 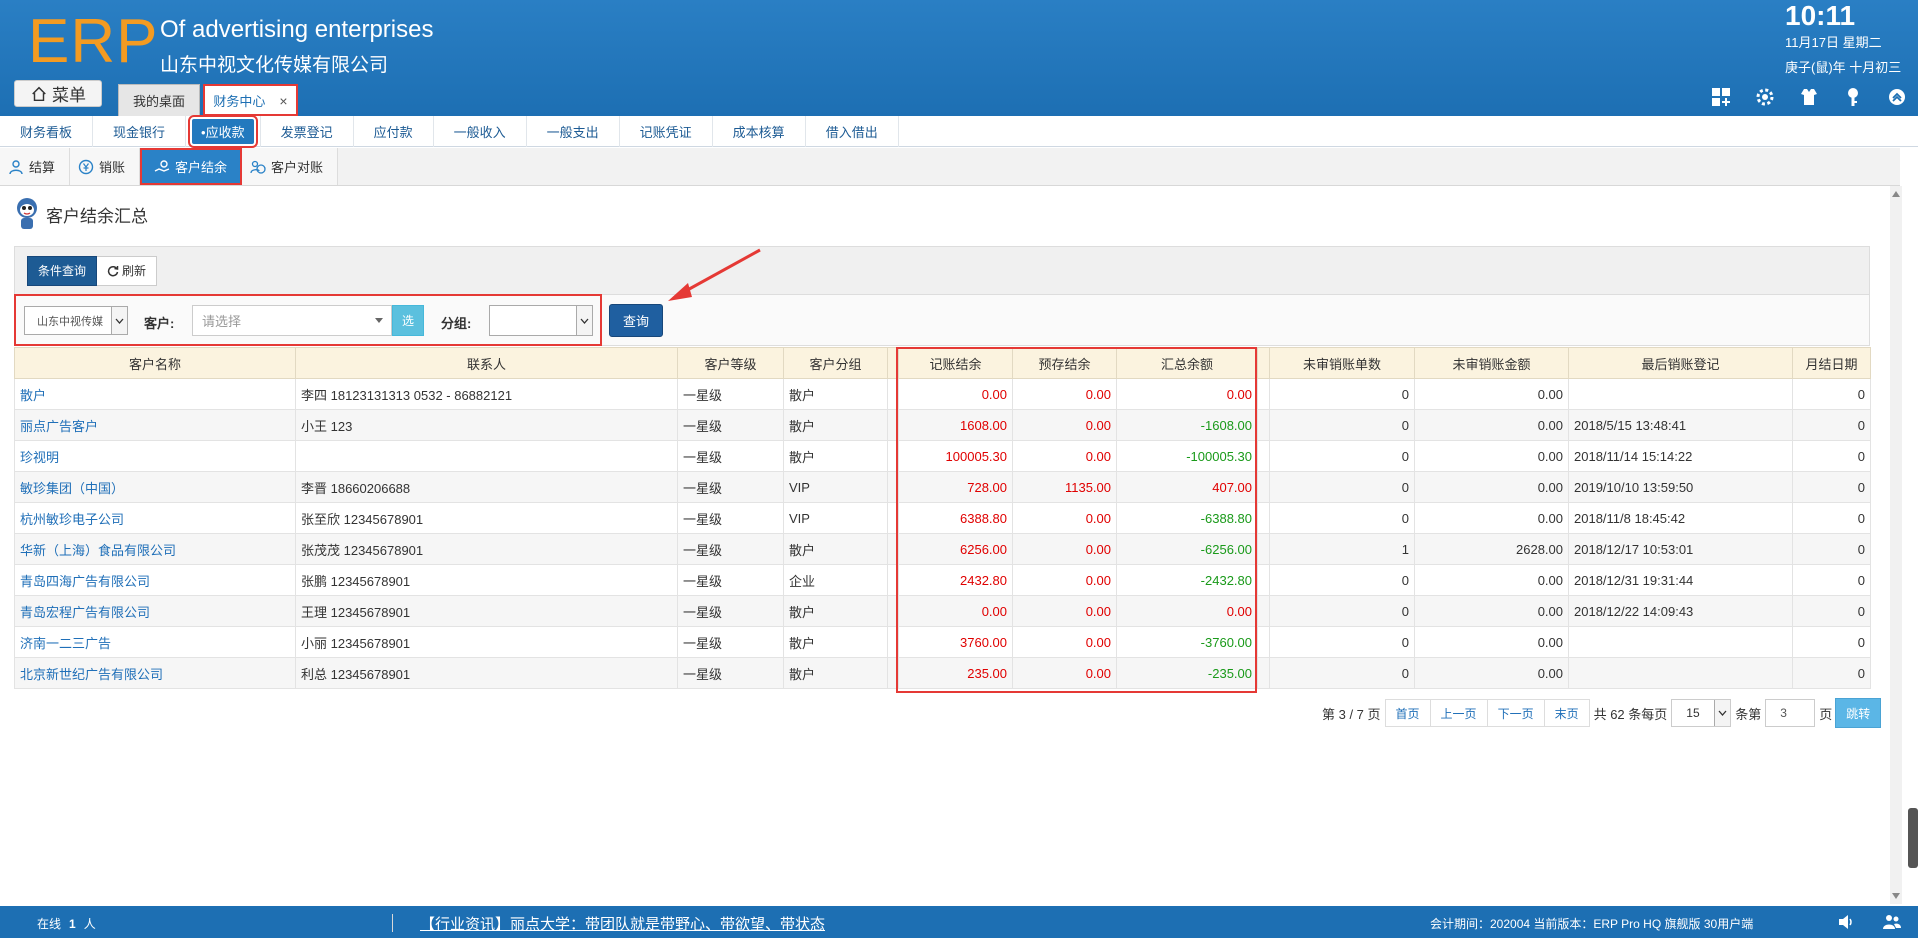 What do you see at coordinates (239, 101) in the screenshot?
I see `tab-finance-center-label: 财务中心` at bounding box center [239, 101].